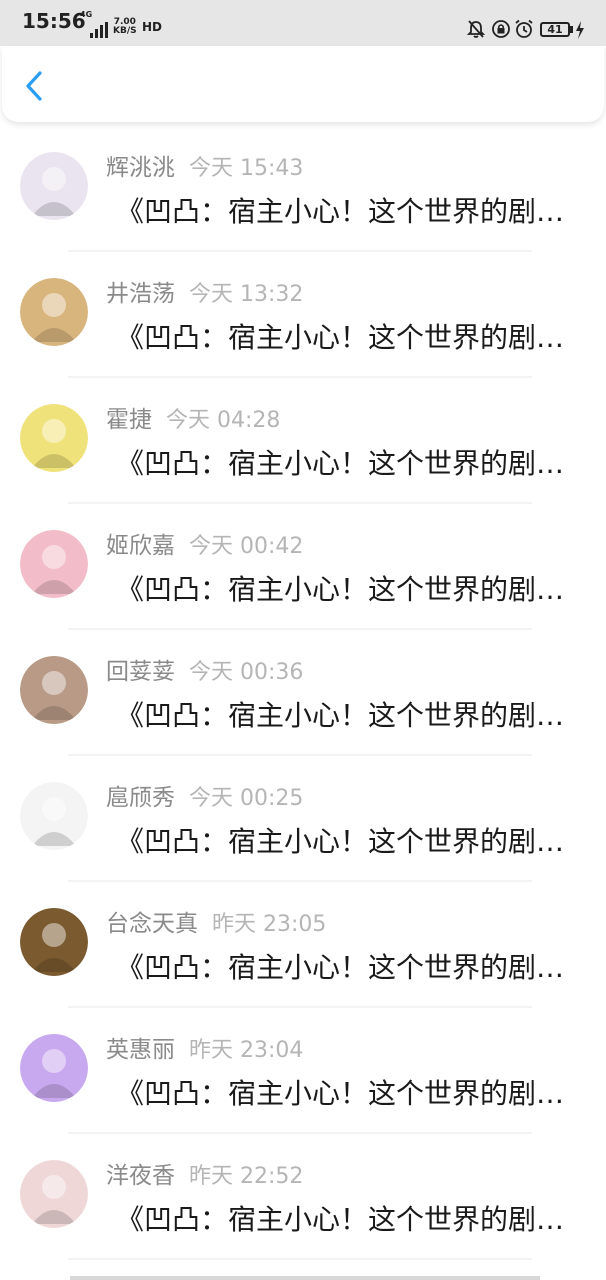 This screenshot has width=606, height=1280. What do you see at coordinates (140, 798) in the screenshot?
I see `sender-name: 扈颀秀` at bounding box center [140, 798].